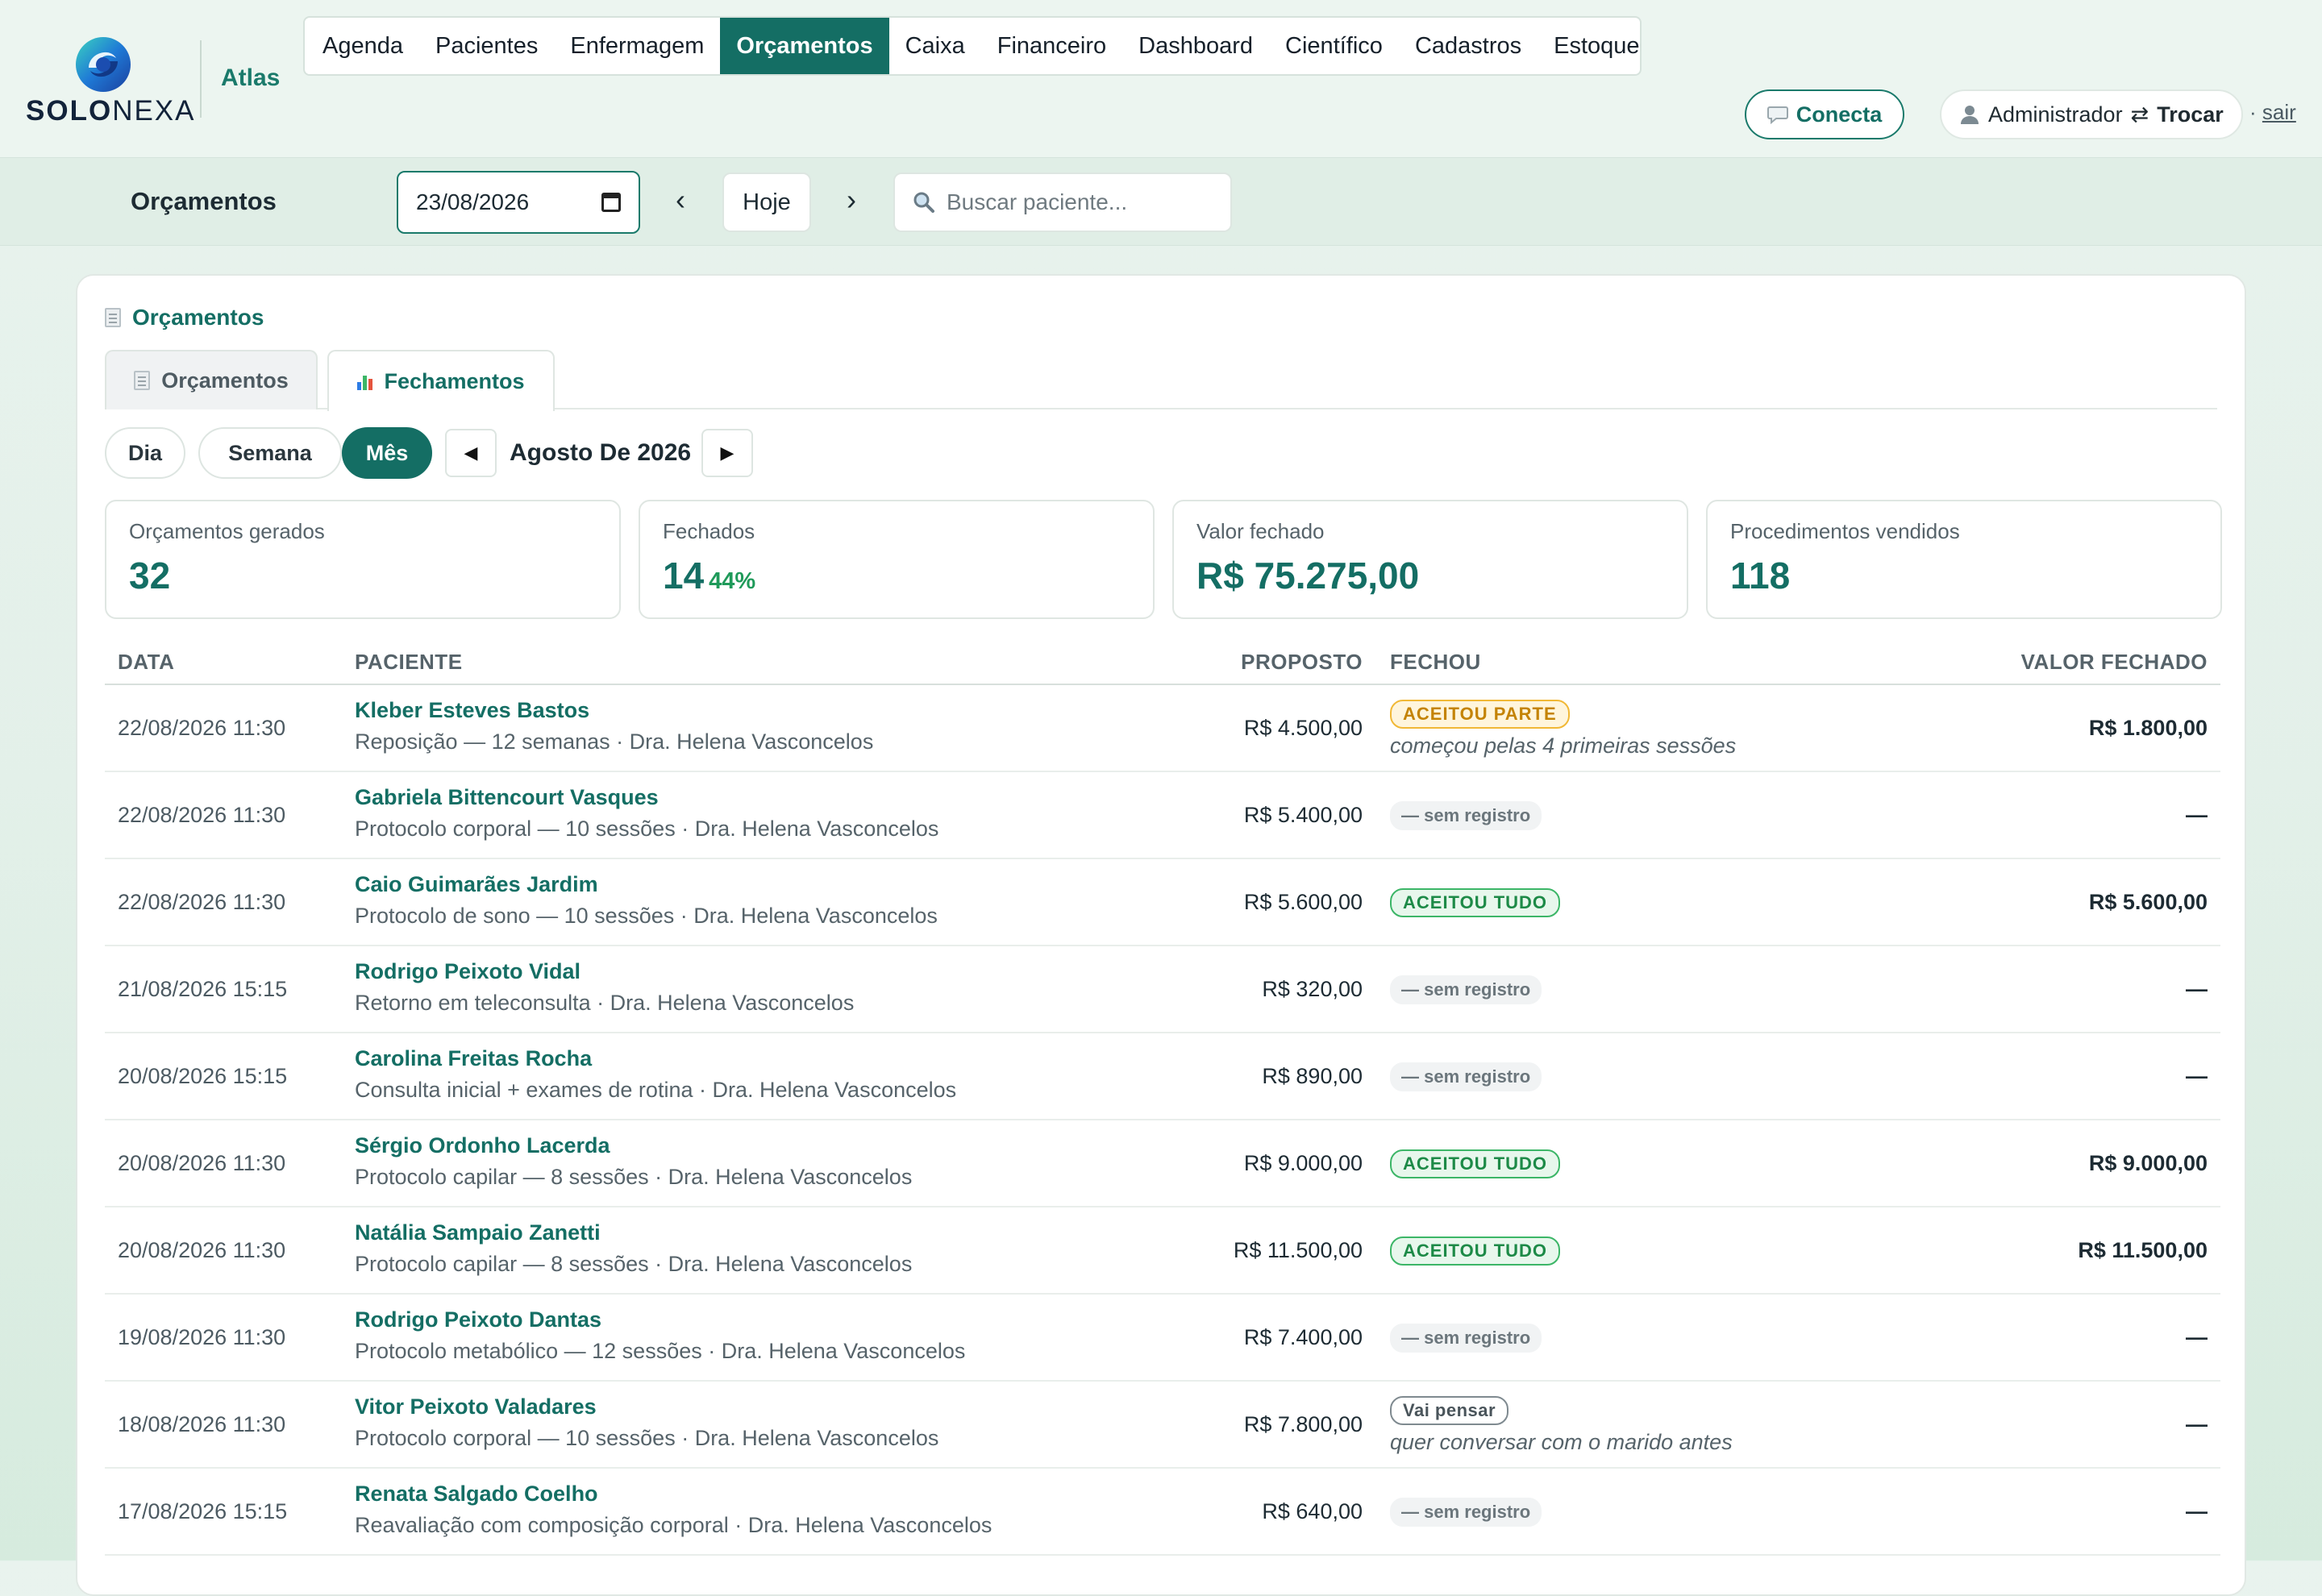  Describe the element at coordinates (646, 797) in the screenshot. I see `patient-name-link: Gabriela Bittencourt Vasques` at that location.